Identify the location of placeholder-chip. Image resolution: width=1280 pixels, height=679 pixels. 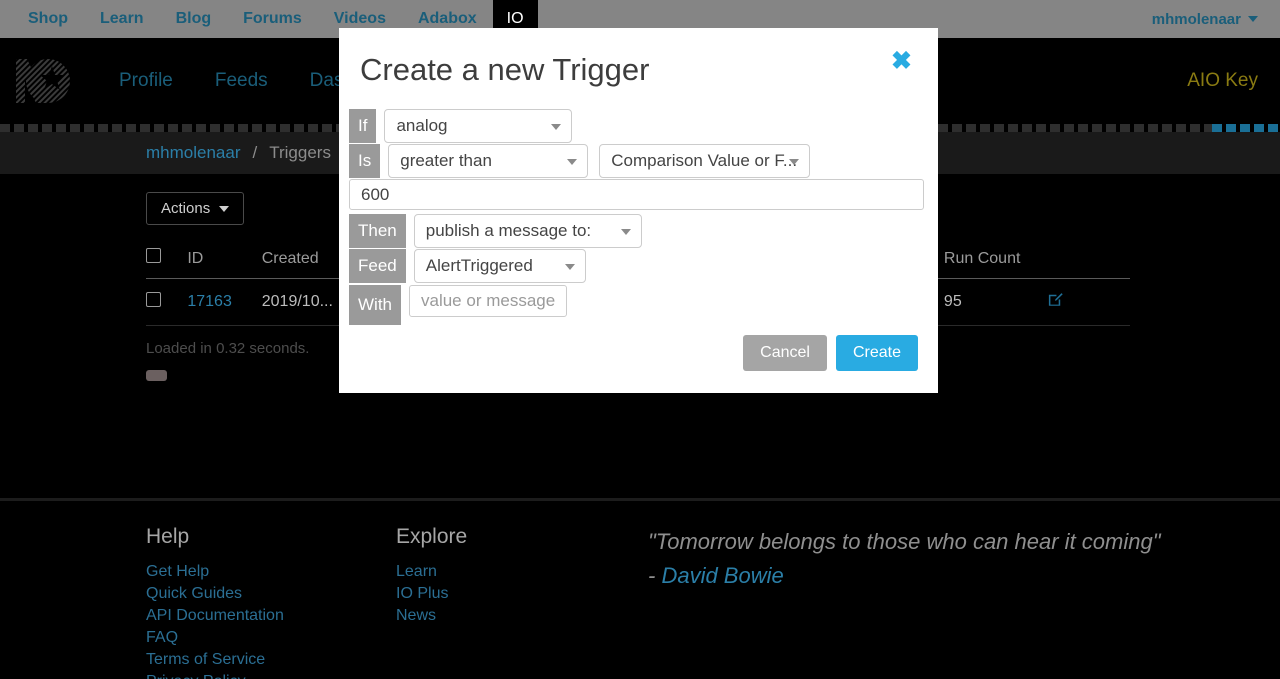
(156, 375).